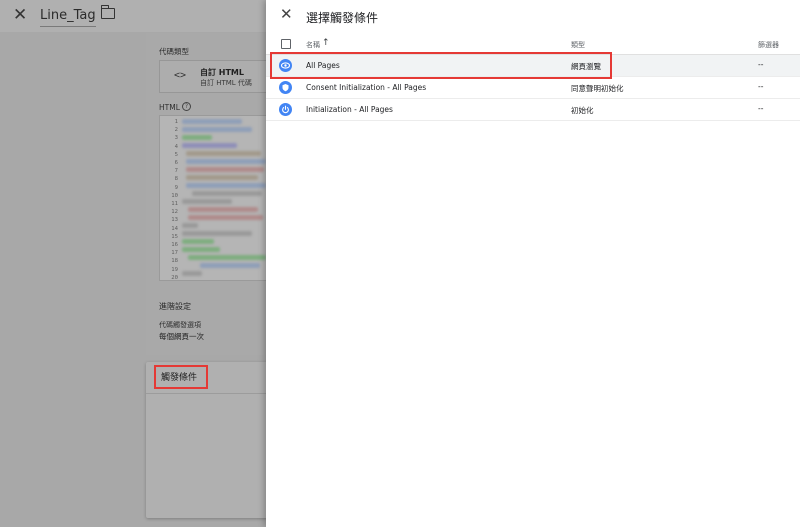 Image resolution: width=800 pixels, height=527 pixels. What do you see at coordinates (174, 236) in the screenshot?
I see `line-number: 15` at bounding box center [174, 236].